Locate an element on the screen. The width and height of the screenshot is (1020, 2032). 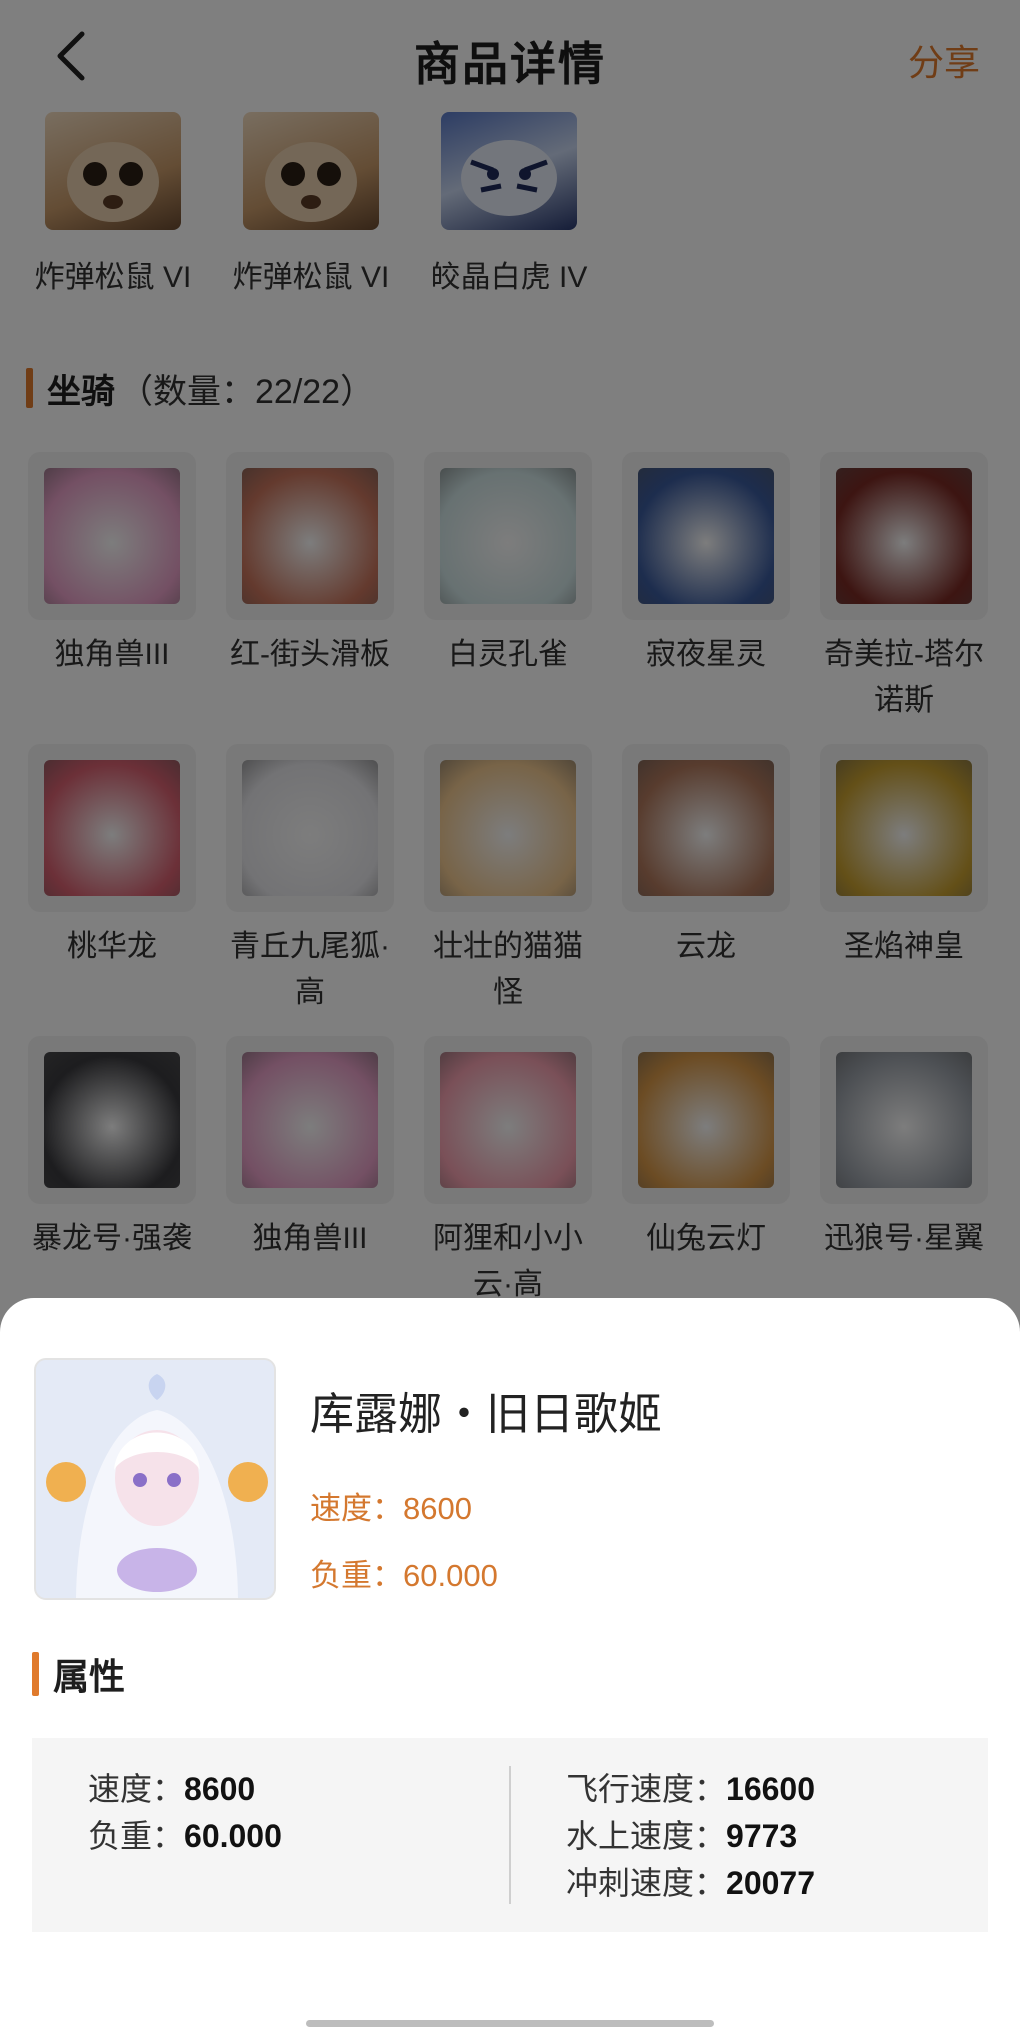
attributes-right-column: 飞行速度：16600 水上速度：9773 冲刺速度：20077 is located at coordinates (690, 1836).